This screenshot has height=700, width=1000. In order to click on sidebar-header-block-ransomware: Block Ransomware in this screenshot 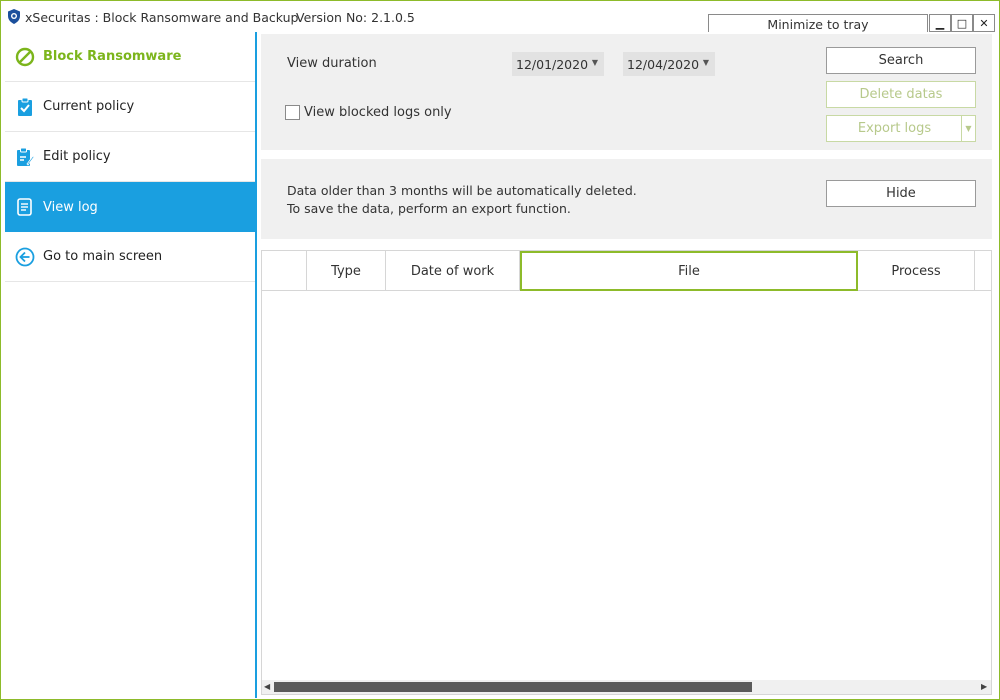, I will do `click(130, 57)`.